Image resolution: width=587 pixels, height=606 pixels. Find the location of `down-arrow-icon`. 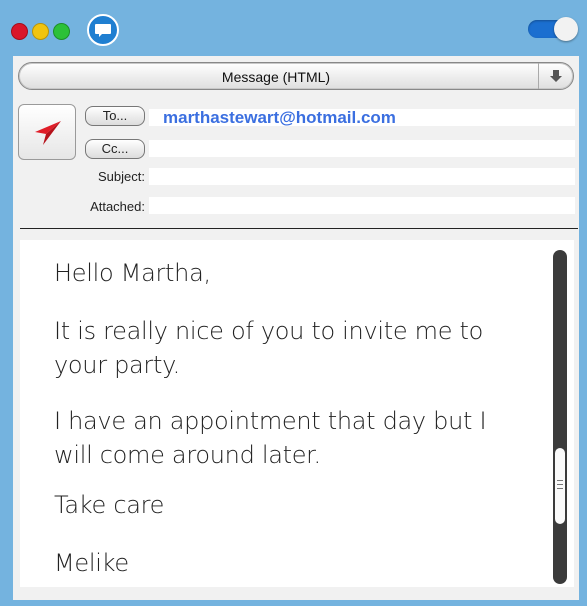

down-arrow-icon is located at coordinates (556, 76).